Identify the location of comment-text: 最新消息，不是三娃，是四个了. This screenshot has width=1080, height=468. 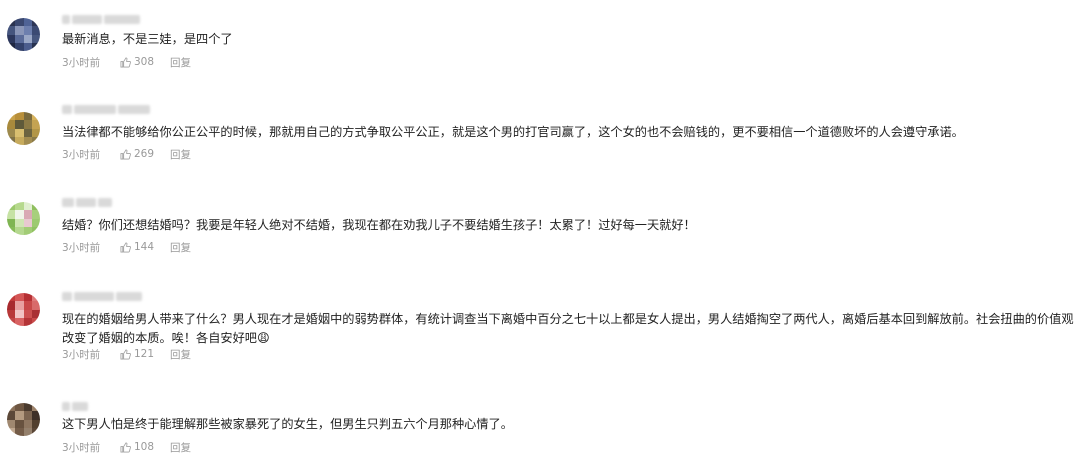
(147, 39).